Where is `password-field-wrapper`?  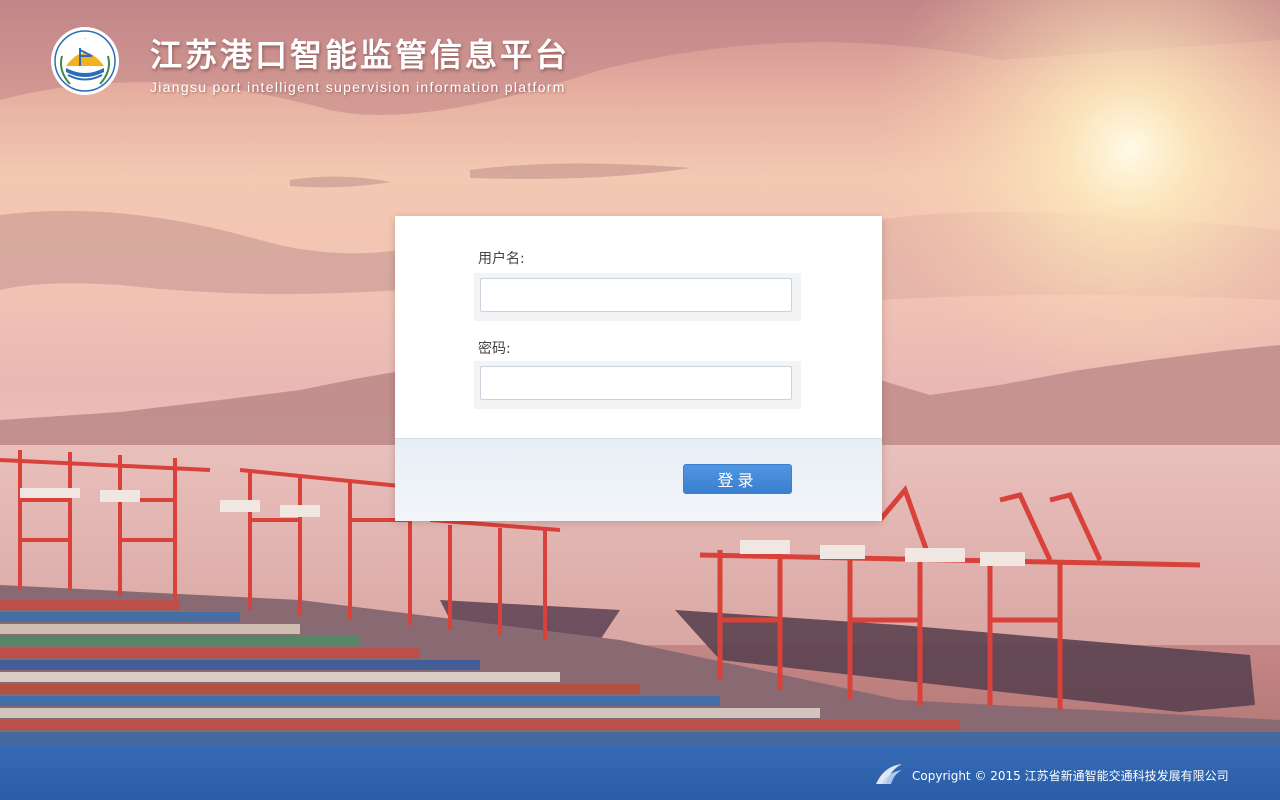
password-field-wrapper is located at coordinates (637, 385).